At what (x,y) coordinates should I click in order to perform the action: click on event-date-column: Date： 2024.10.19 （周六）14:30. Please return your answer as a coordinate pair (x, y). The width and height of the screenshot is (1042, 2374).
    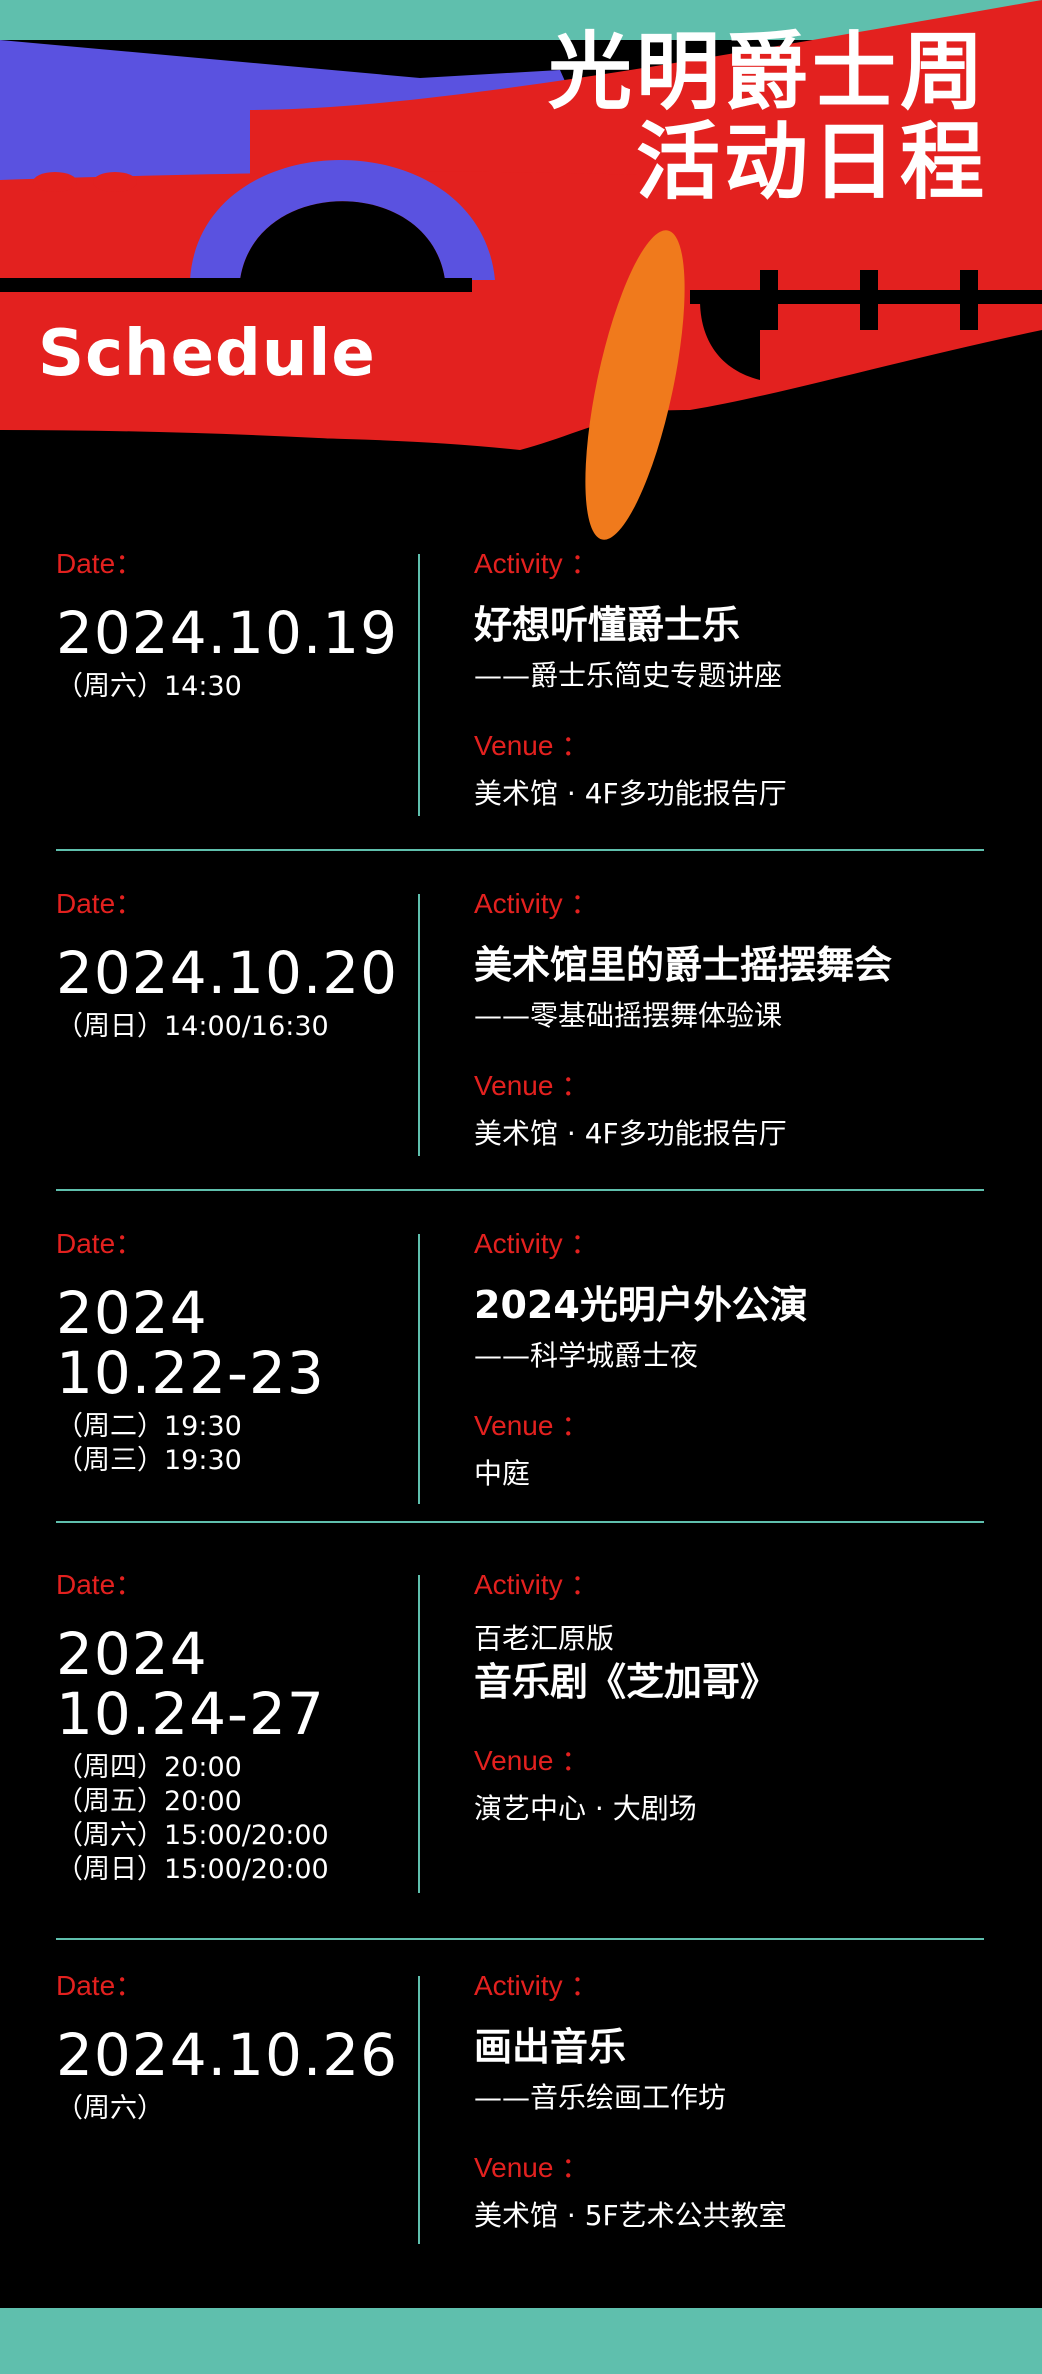
    Looking at the image, I should click on (236, 626).